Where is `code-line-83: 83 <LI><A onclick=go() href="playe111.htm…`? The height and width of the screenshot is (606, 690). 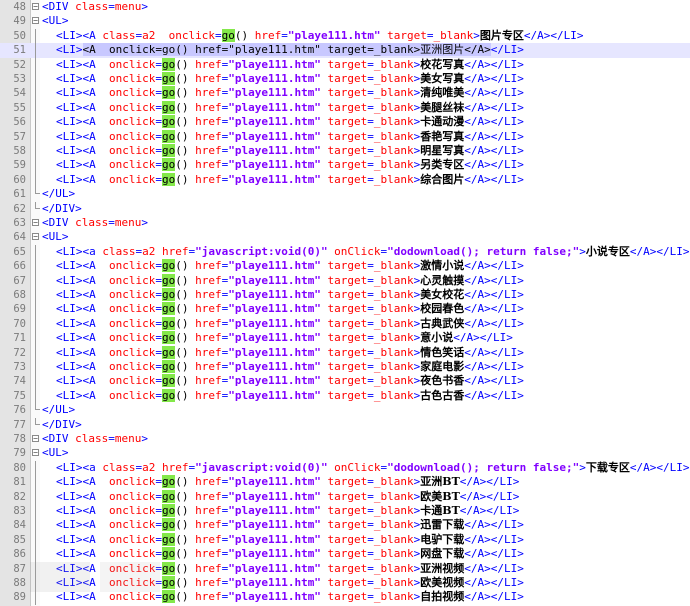
code-line-83: 83 <LI><A onclick=go() href="playe111.htm… is located at coordinates (345, 511).